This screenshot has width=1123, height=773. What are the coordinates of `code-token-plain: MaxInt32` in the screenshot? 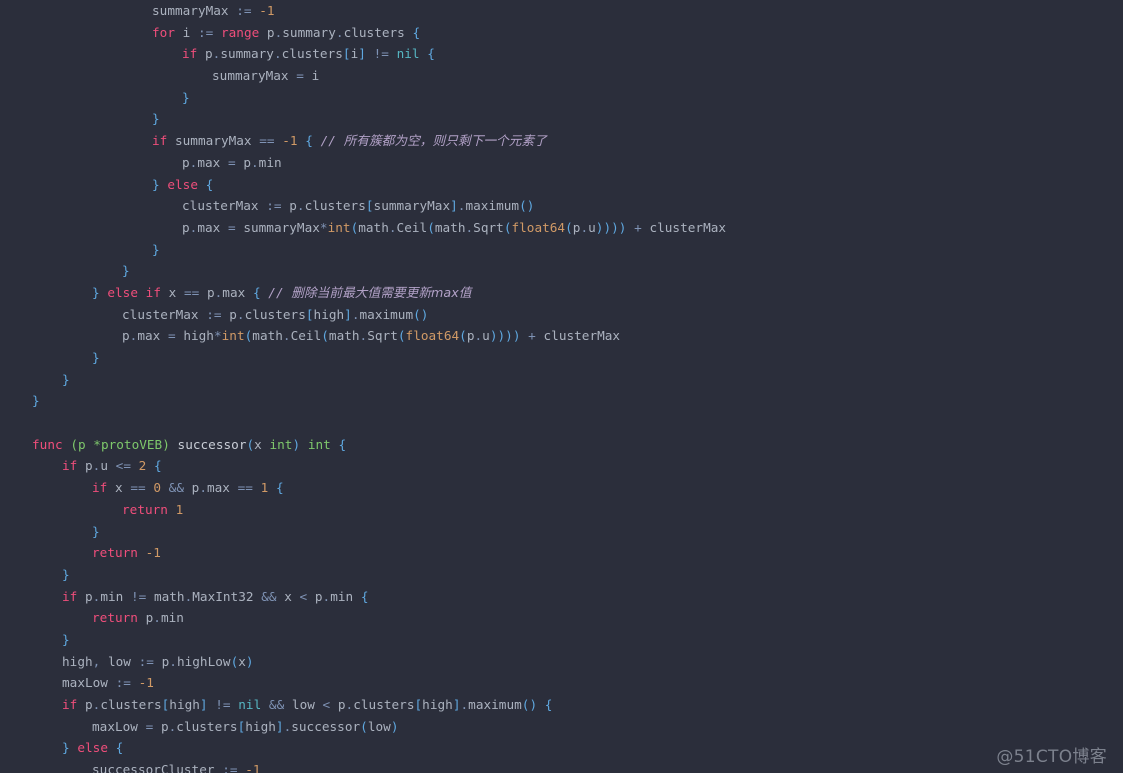 It's located at (227, 596).